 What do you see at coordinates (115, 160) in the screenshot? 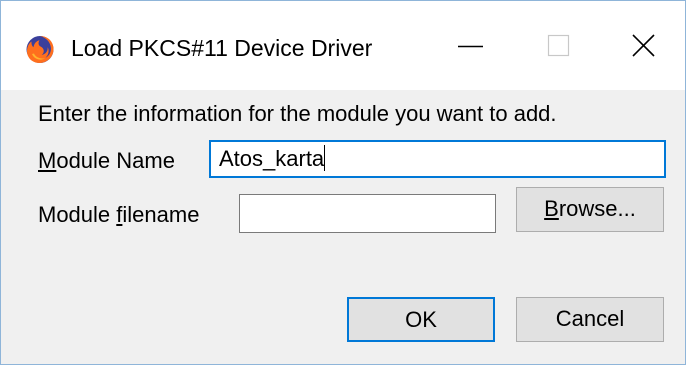
I see `module-name-label-rest: odule Name` at bounding box center [115, 160].